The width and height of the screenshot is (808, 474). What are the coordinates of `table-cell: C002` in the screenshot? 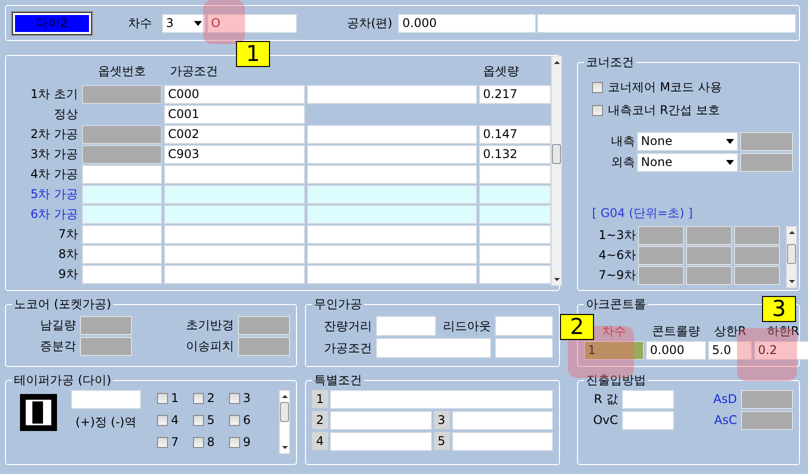 It's located at (234, 134).